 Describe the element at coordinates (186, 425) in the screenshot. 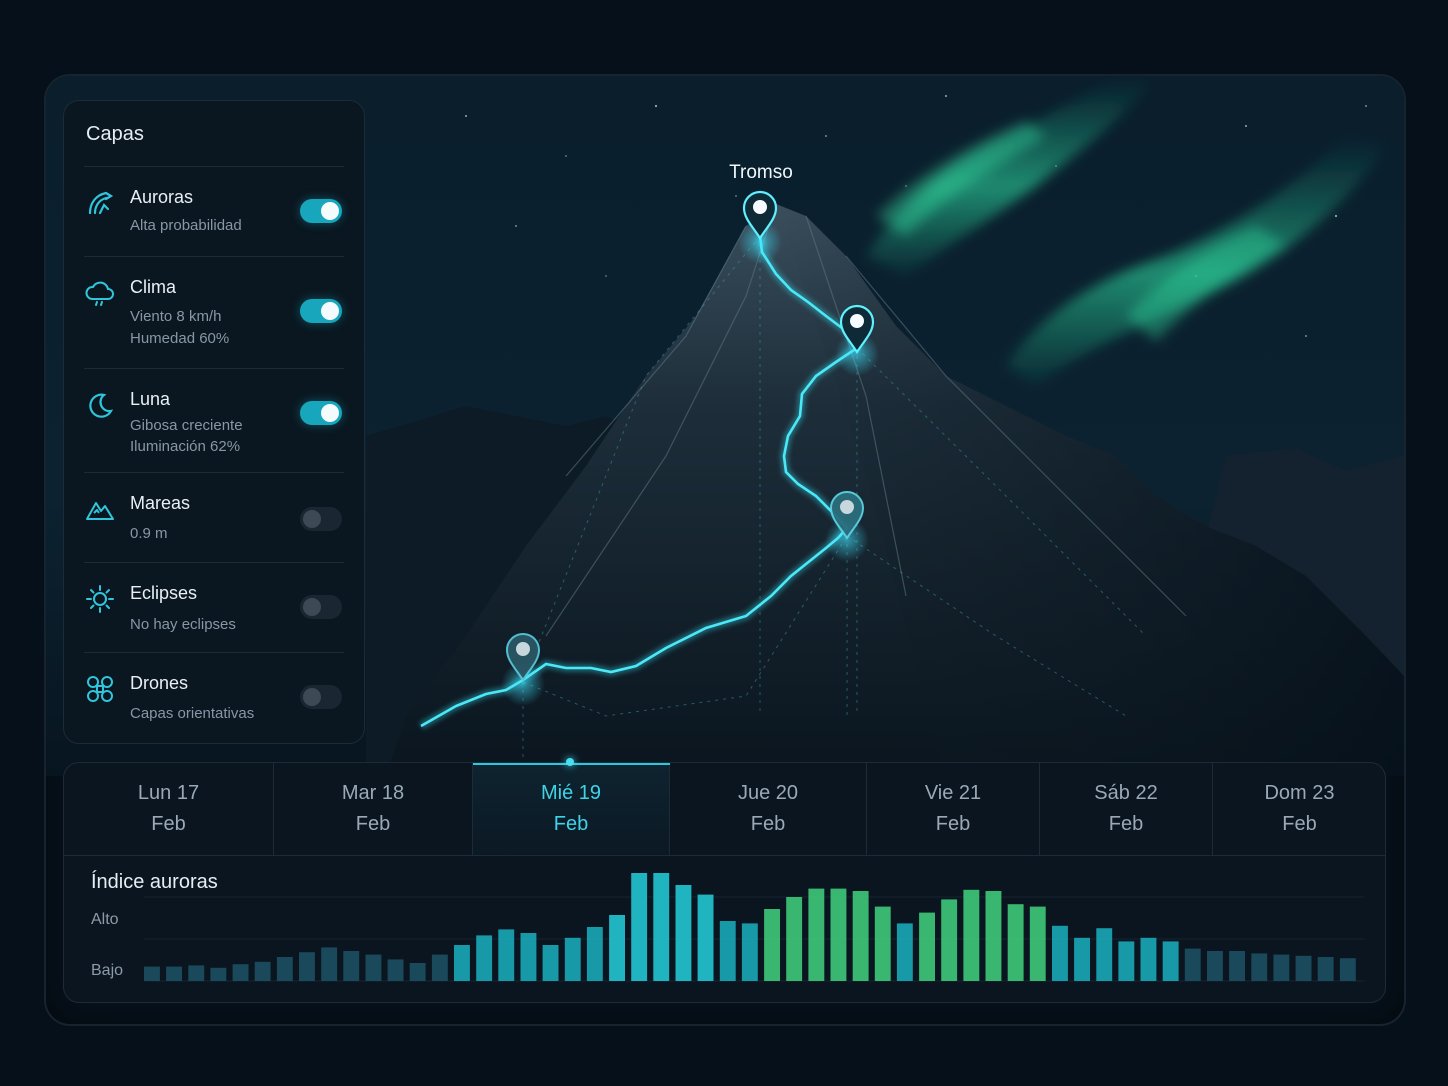

I see `layer-subtitle: Gibosa creciente` at that location.